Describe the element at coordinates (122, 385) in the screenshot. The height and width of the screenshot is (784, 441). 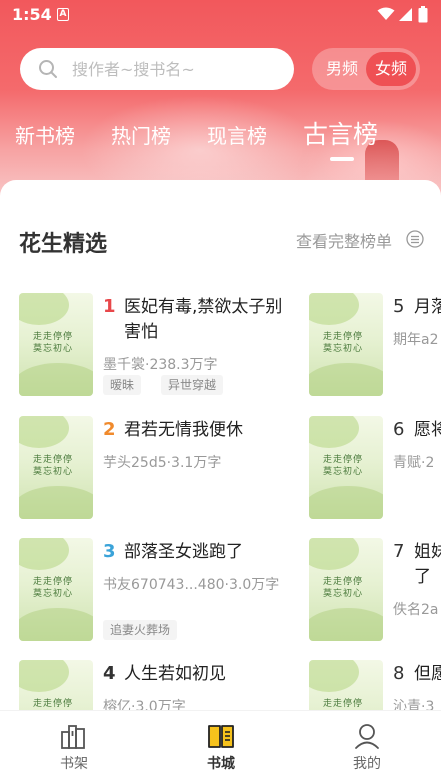
I see `book-tag: 暧昧` at that location.